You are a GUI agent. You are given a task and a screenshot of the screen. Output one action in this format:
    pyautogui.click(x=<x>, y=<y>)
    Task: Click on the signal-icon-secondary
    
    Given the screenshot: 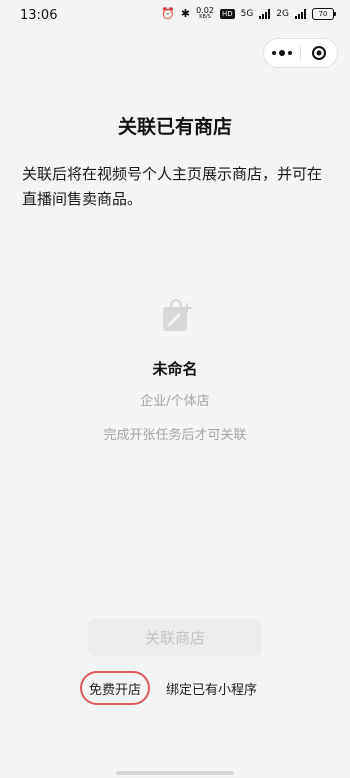 What is the action you would take?
    pyautogui.click(x=300, y=13)
    